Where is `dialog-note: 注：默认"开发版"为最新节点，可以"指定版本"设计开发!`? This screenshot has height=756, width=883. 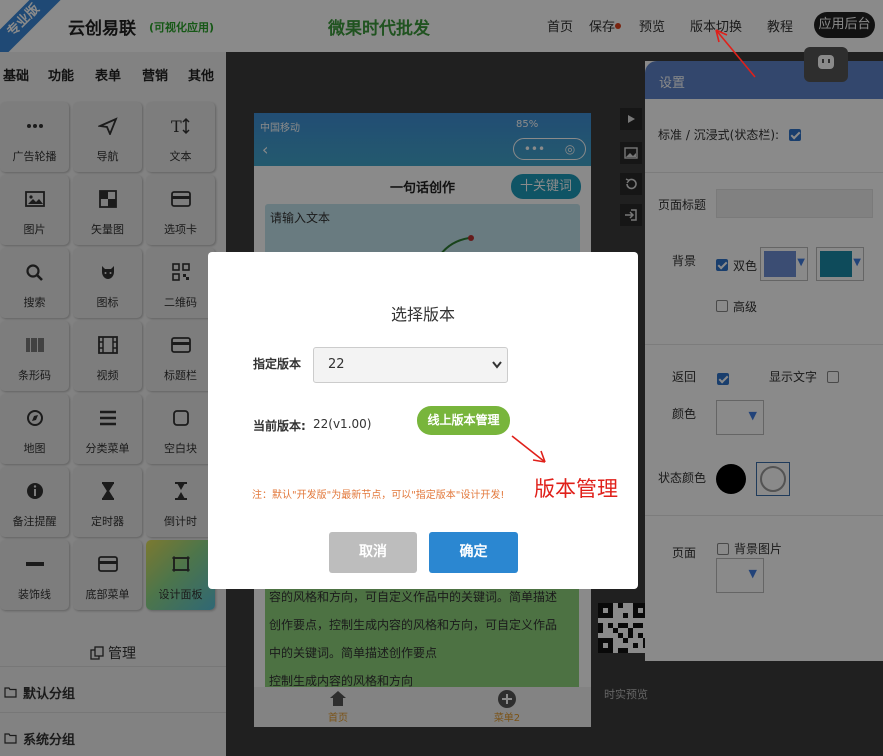
dialog-note: 注：默认"开发版"为最新节点，可以"指定版本"设计开发! is located at coordinates (378, 495).